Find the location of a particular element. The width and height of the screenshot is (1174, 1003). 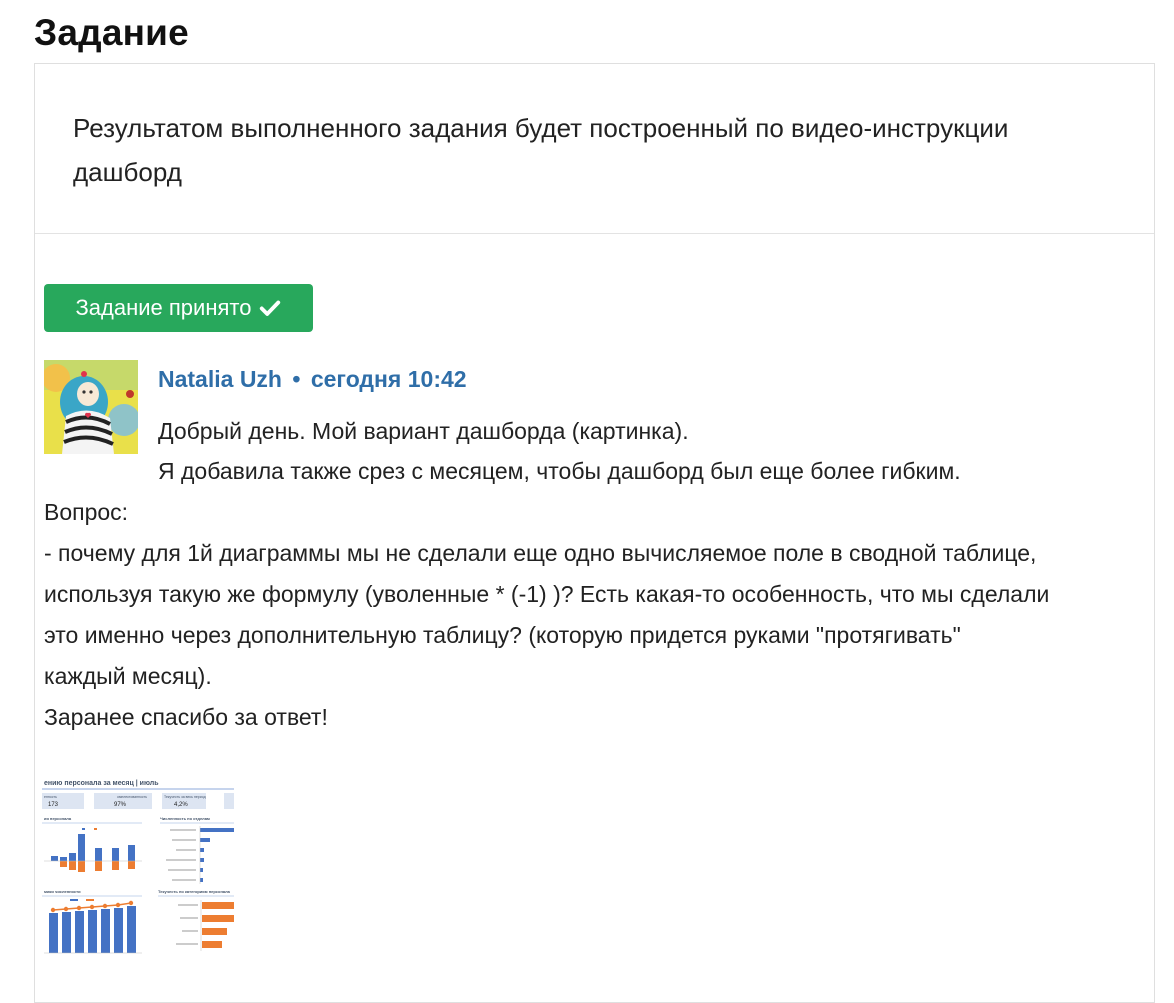

thumb-section-title: Текучесть по категориям персонала is located at coordinates (194, 891).